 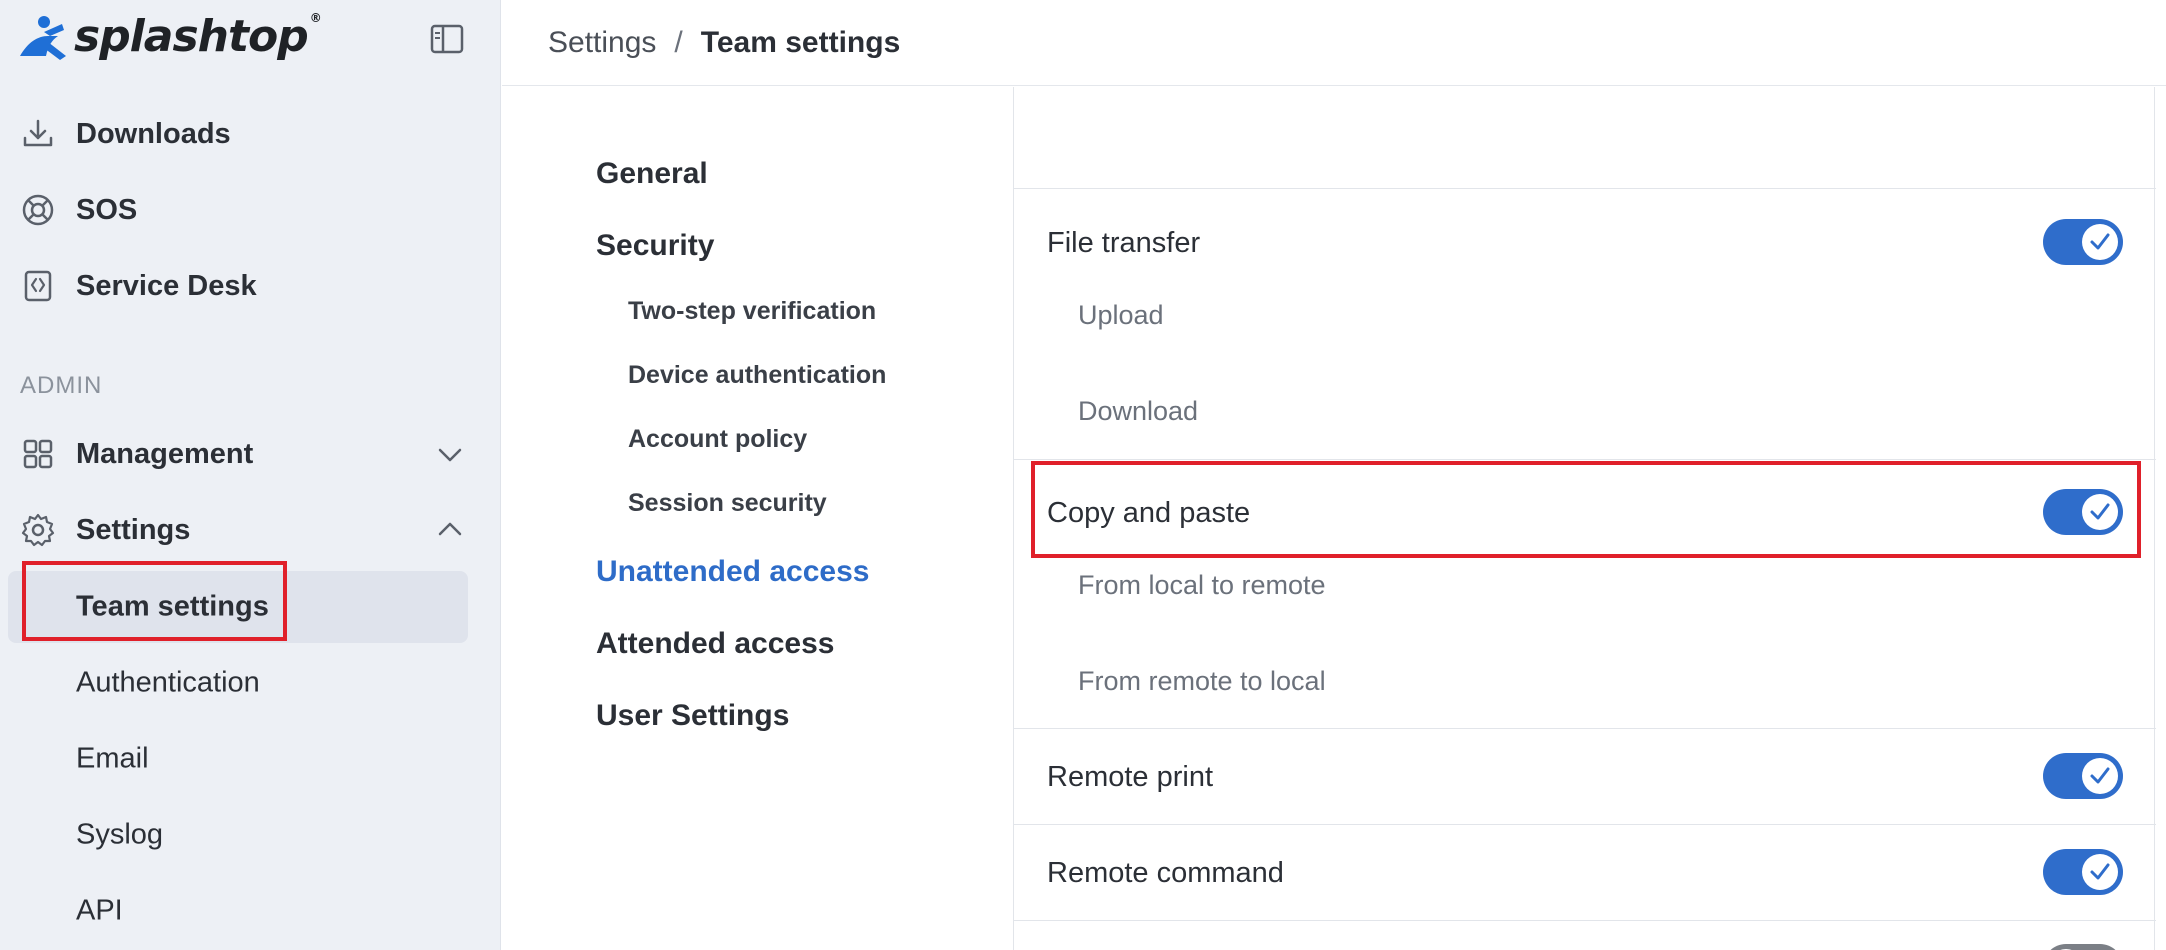 What do you see at coordinates (757, 375) in the screenshot?
I see `subnav-device-authentication: Device authentication` at bounding box center [757, 375].